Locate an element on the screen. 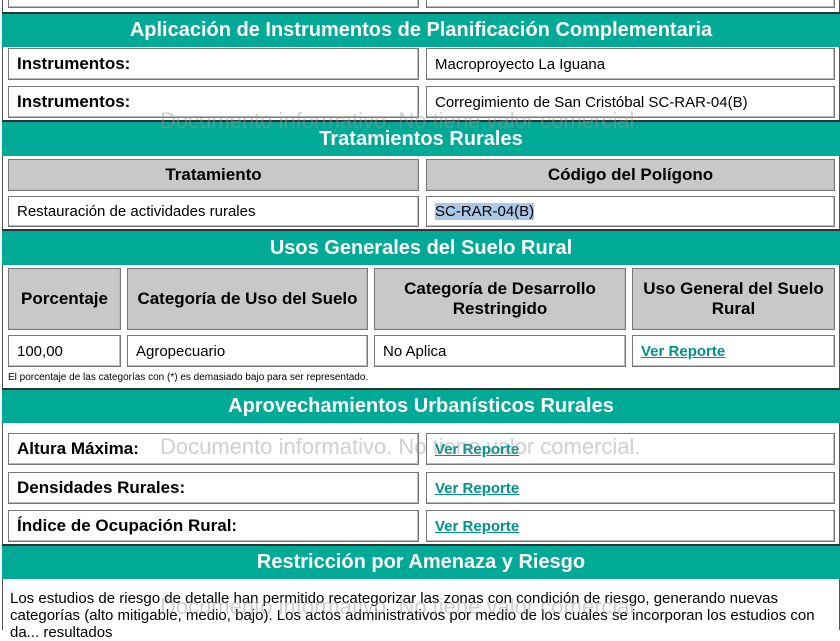 This screenshot has height=641, width=840. densidades-label: Densidades Rurales: is located at coordinates (213, 488).